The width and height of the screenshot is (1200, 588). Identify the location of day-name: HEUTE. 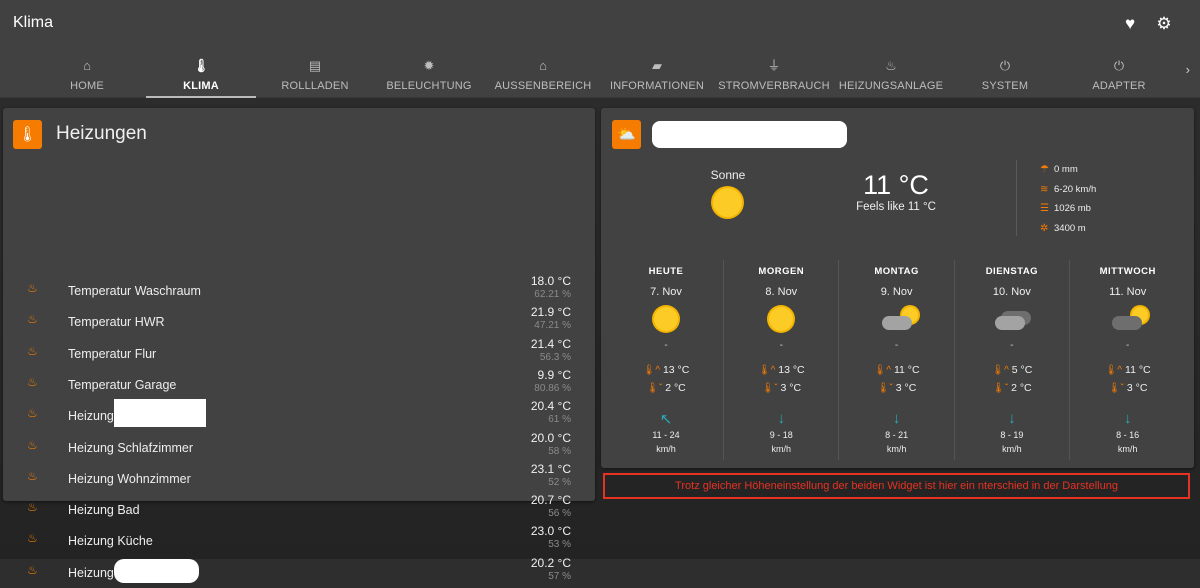
(666, 271).